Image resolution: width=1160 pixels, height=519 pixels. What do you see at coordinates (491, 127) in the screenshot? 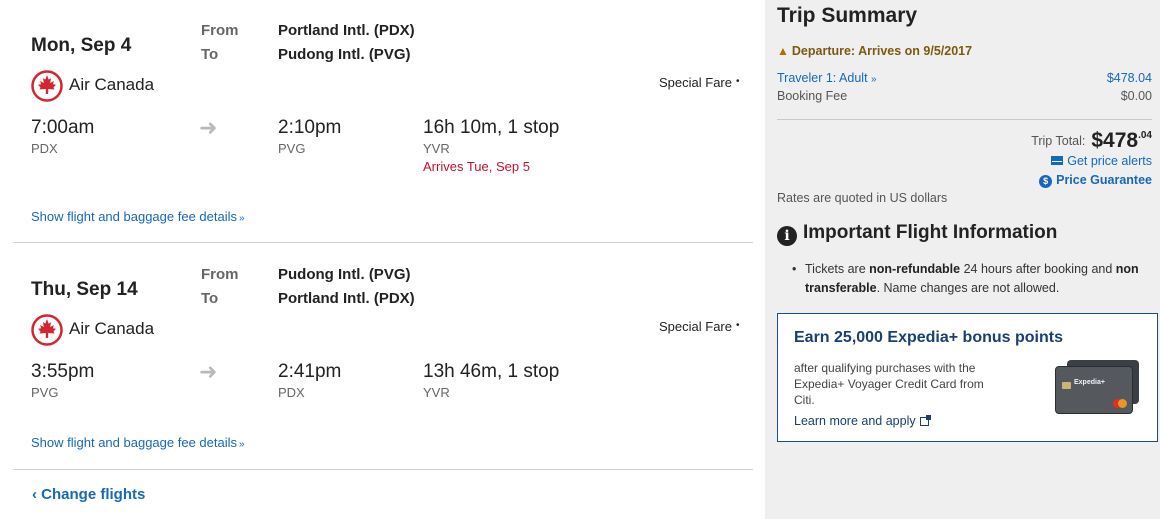
I see `flight-duration: 16h 10m, 1 stop` at bounding box center [491, 127].